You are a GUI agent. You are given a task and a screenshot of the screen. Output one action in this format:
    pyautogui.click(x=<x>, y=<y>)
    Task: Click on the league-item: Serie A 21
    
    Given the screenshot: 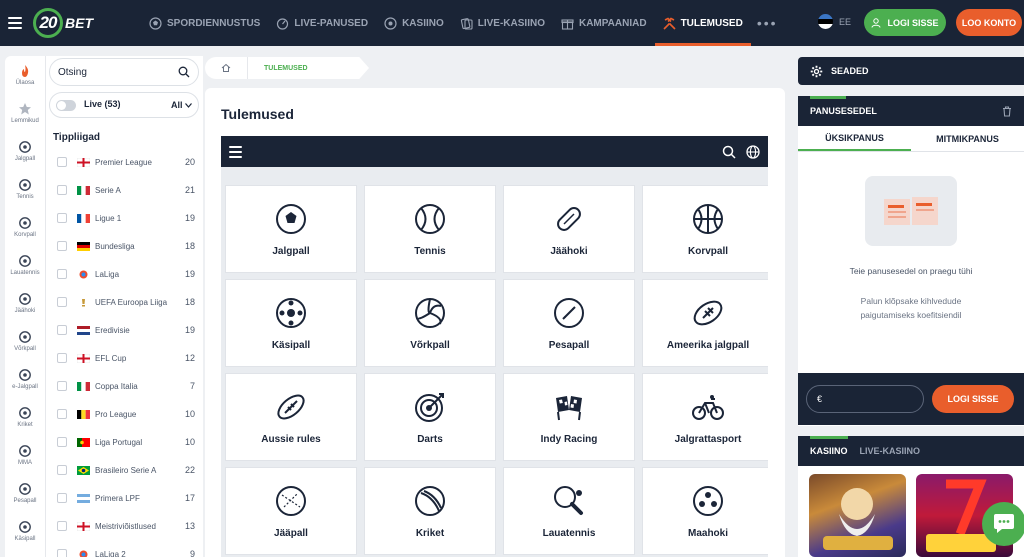 What is the action you would take?
    pyautogui.click(x=124, y=190)
    